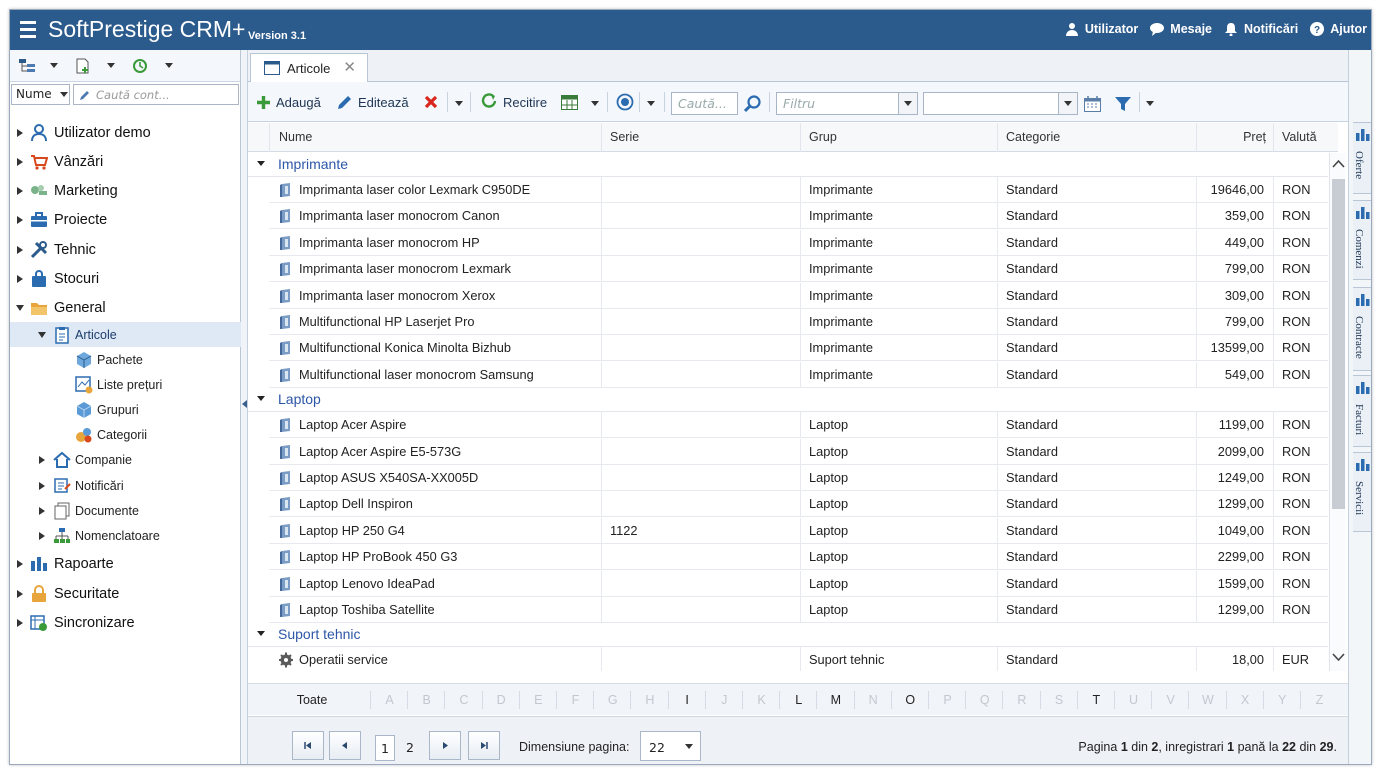  I want to click on scrollbar-thumb, so click(1338, 344).